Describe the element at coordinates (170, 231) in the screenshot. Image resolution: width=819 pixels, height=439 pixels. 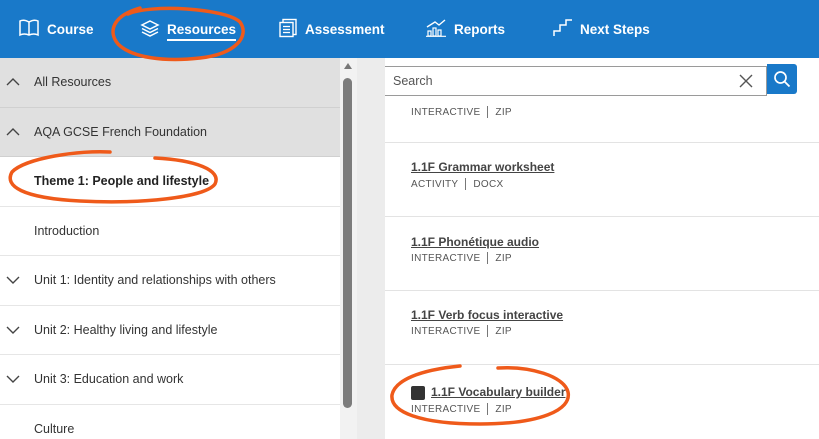
I see `sidebar-item-introduction: Introduction` at that location.